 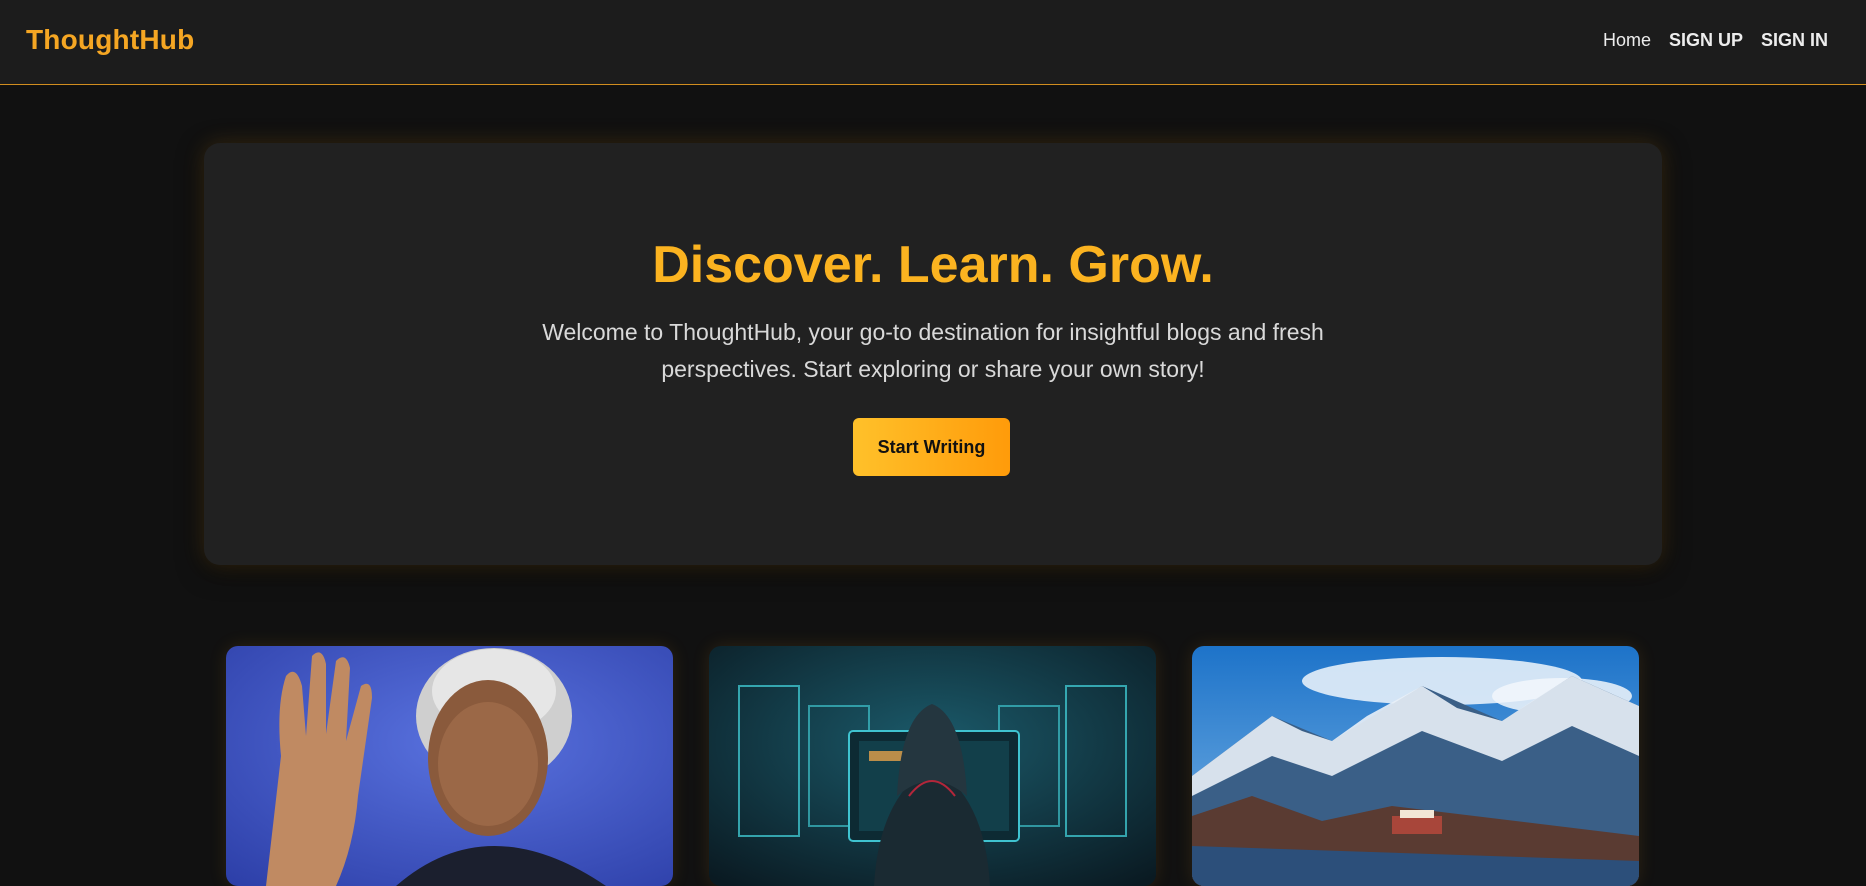 I want to click on nav-sign-up-link: SIGN UP, so click(x=1706, y=40).